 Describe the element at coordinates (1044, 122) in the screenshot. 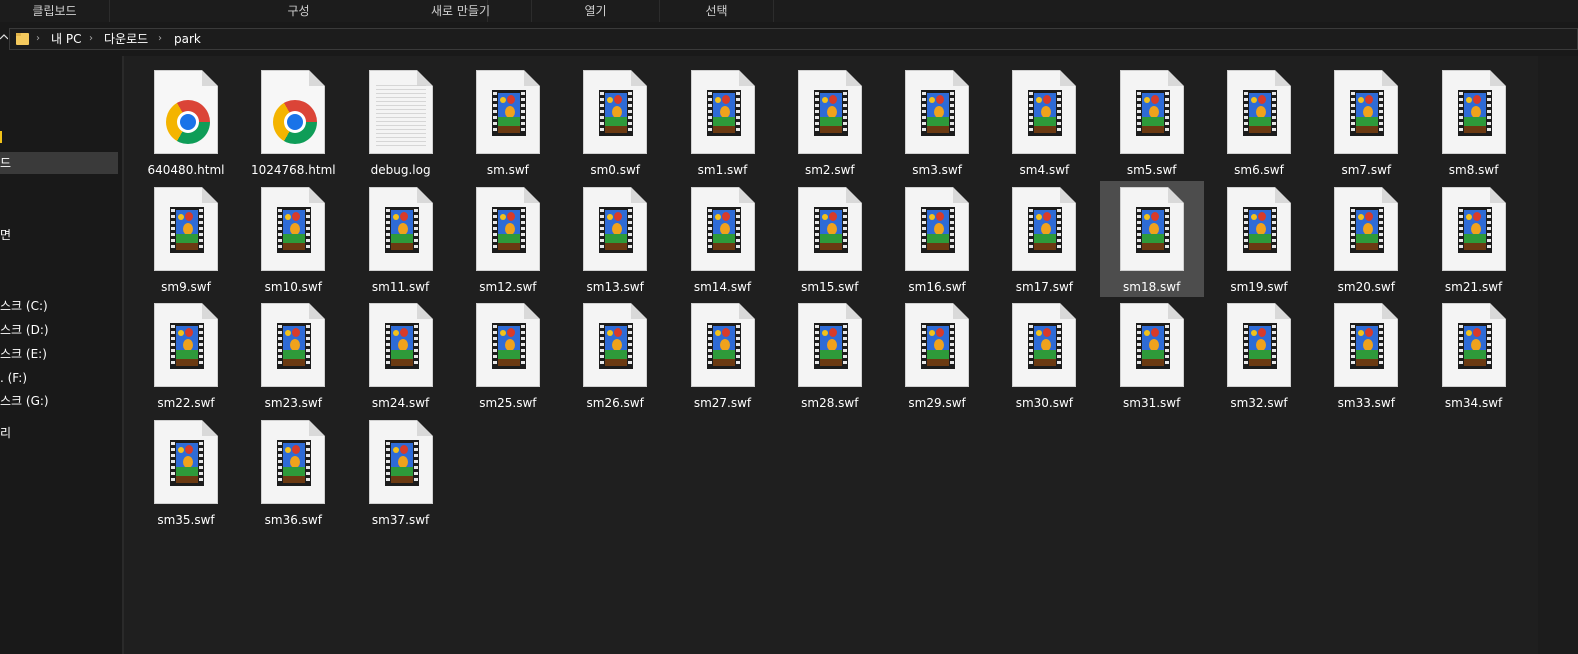

I see `file-item: sm4.swf` at that location.